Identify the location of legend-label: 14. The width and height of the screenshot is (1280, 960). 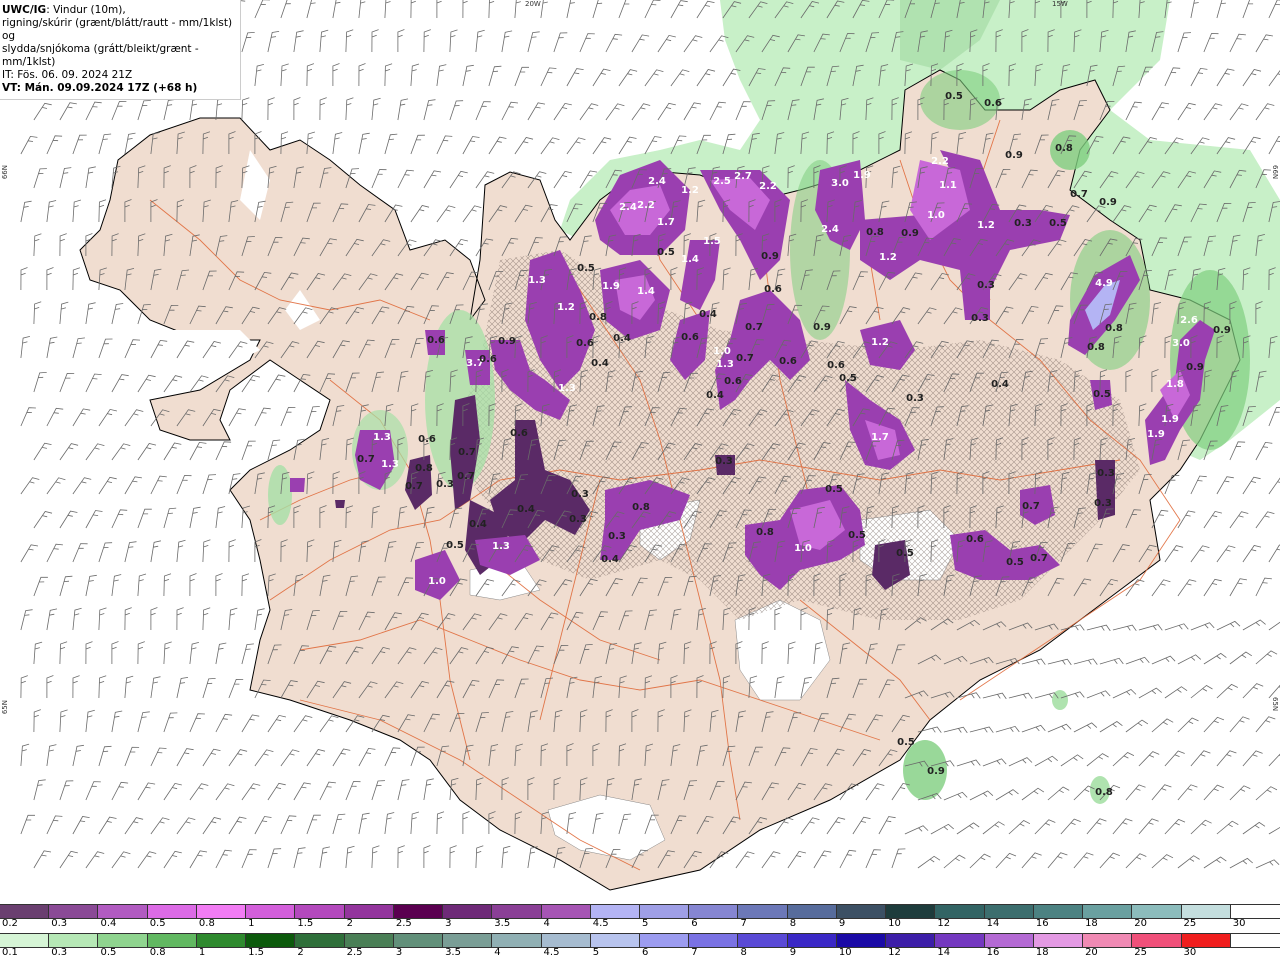
(993, 923).